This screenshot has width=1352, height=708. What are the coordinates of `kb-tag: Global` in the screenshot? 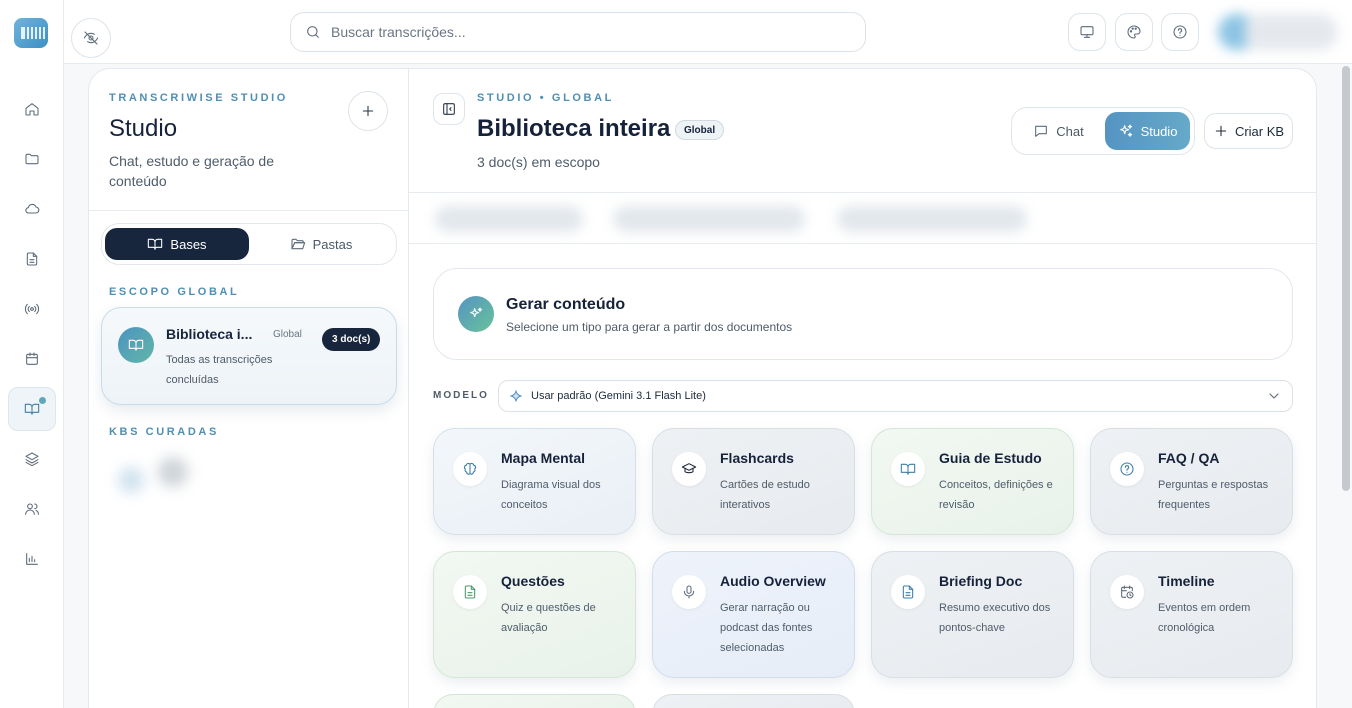 It's located at (287, 334).